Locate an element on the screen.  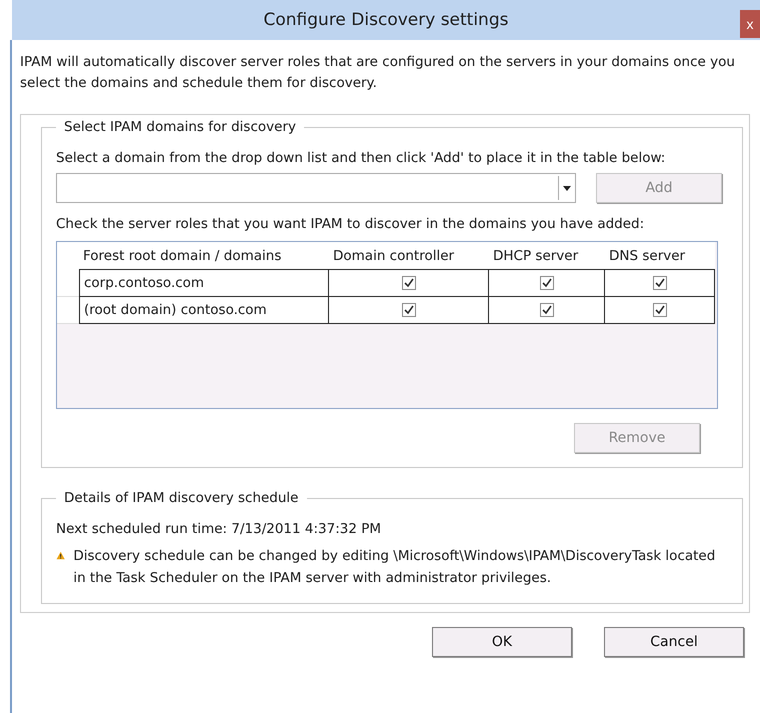
column-header: DNS server is located at coordinates (660, 255).